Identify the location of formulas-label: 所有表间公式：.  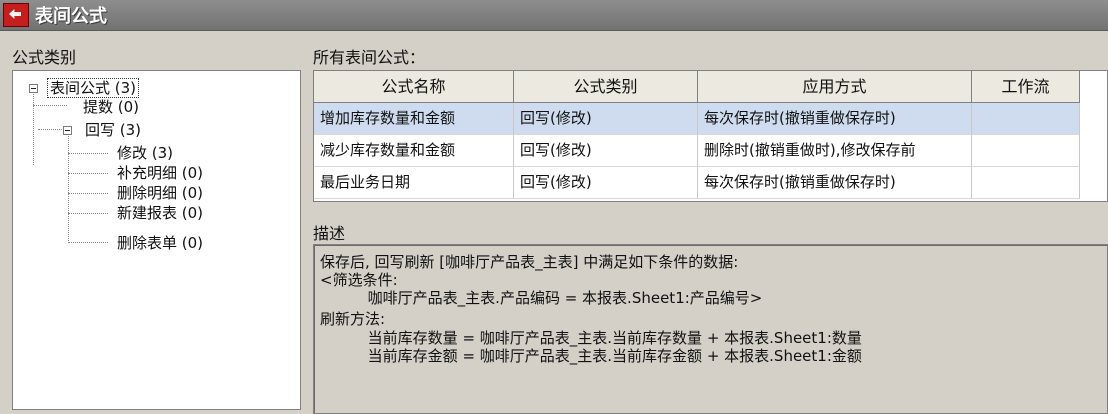
(369, 57).